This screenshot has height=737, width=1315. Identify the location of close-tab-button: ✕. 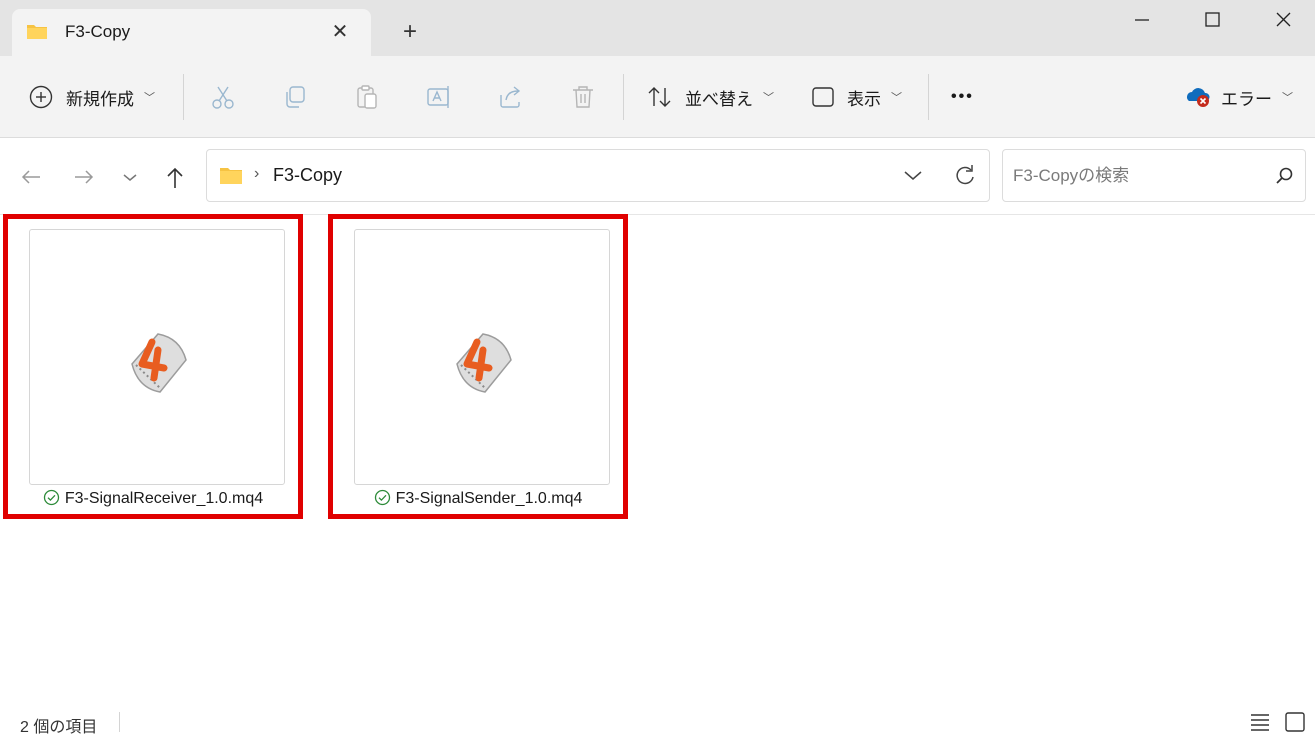
(340, 32).